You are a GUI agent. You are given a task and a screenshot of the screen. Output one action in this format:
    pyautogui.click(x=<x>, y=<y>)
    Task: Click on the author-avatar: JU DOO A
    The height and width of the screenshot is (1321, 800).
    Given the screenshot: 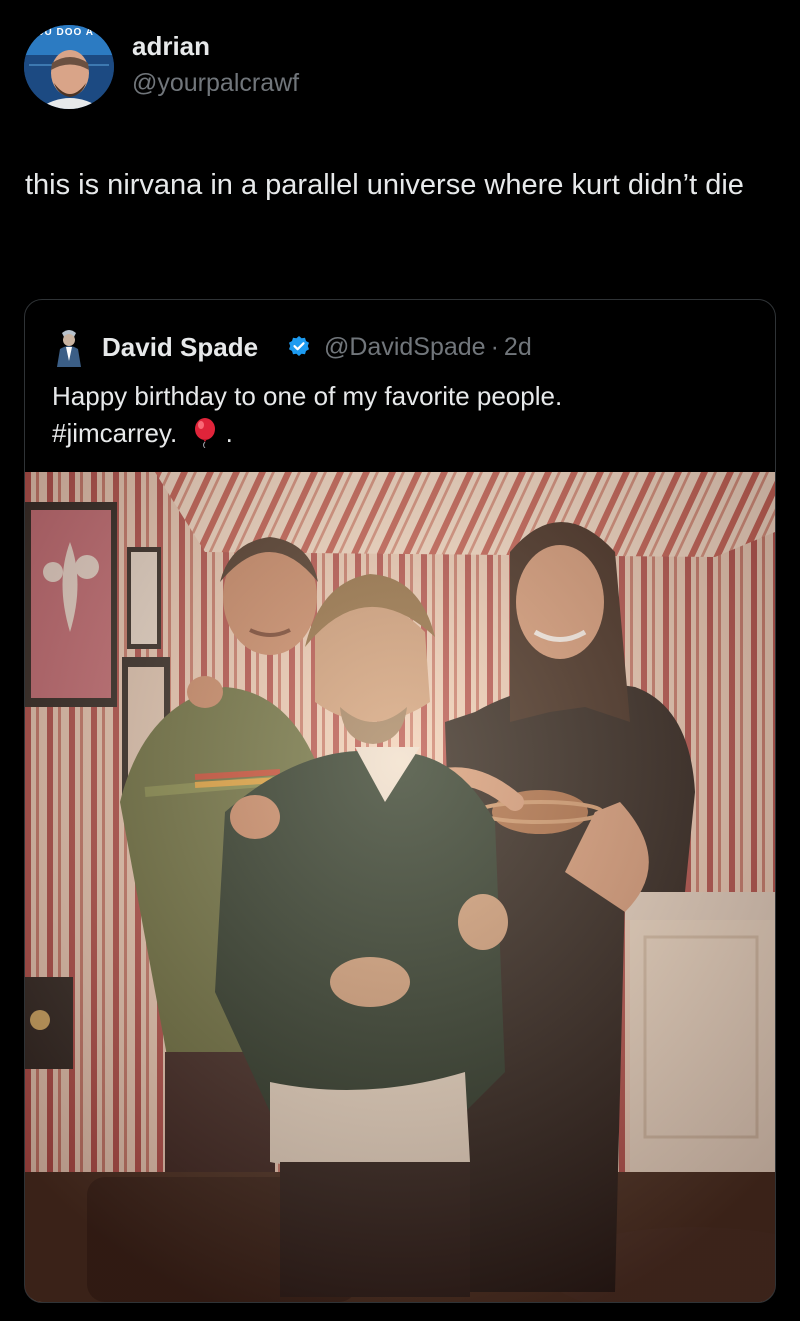 What is the action you would take?
    pyautogui.click(x=69, y=67)
    